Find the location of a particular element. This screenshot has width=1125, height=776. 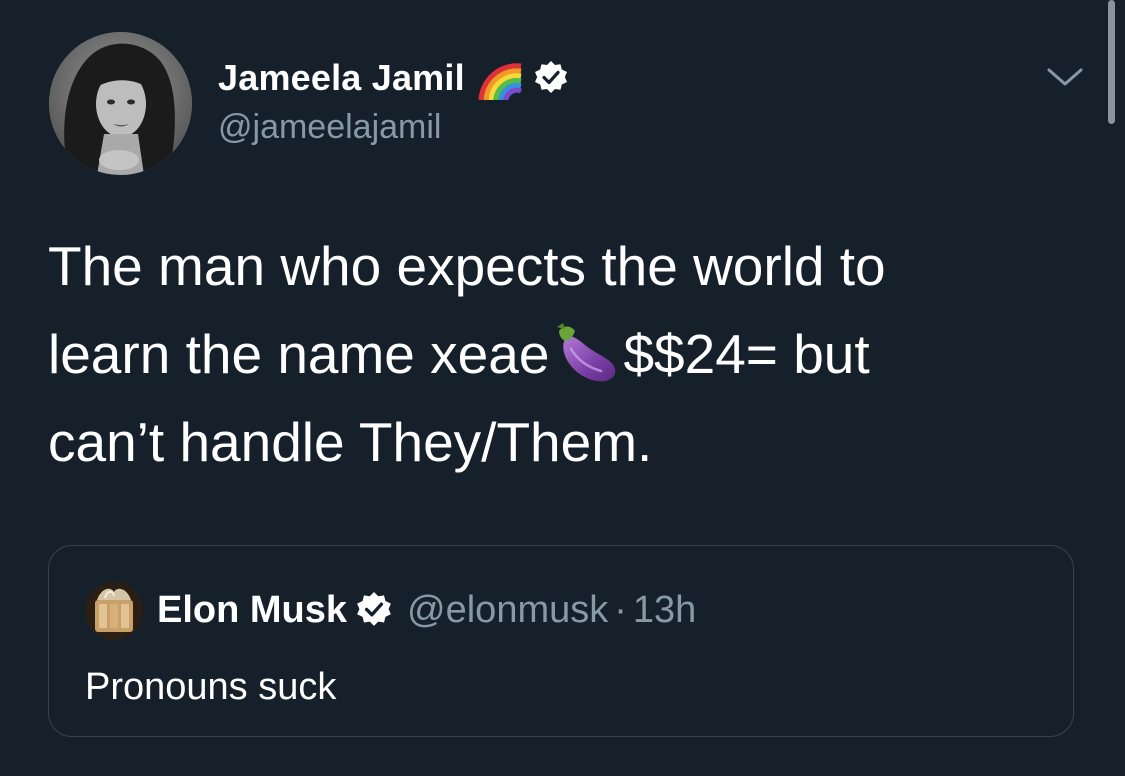

quoted-author-avatar is located at coordinates (114, 611).